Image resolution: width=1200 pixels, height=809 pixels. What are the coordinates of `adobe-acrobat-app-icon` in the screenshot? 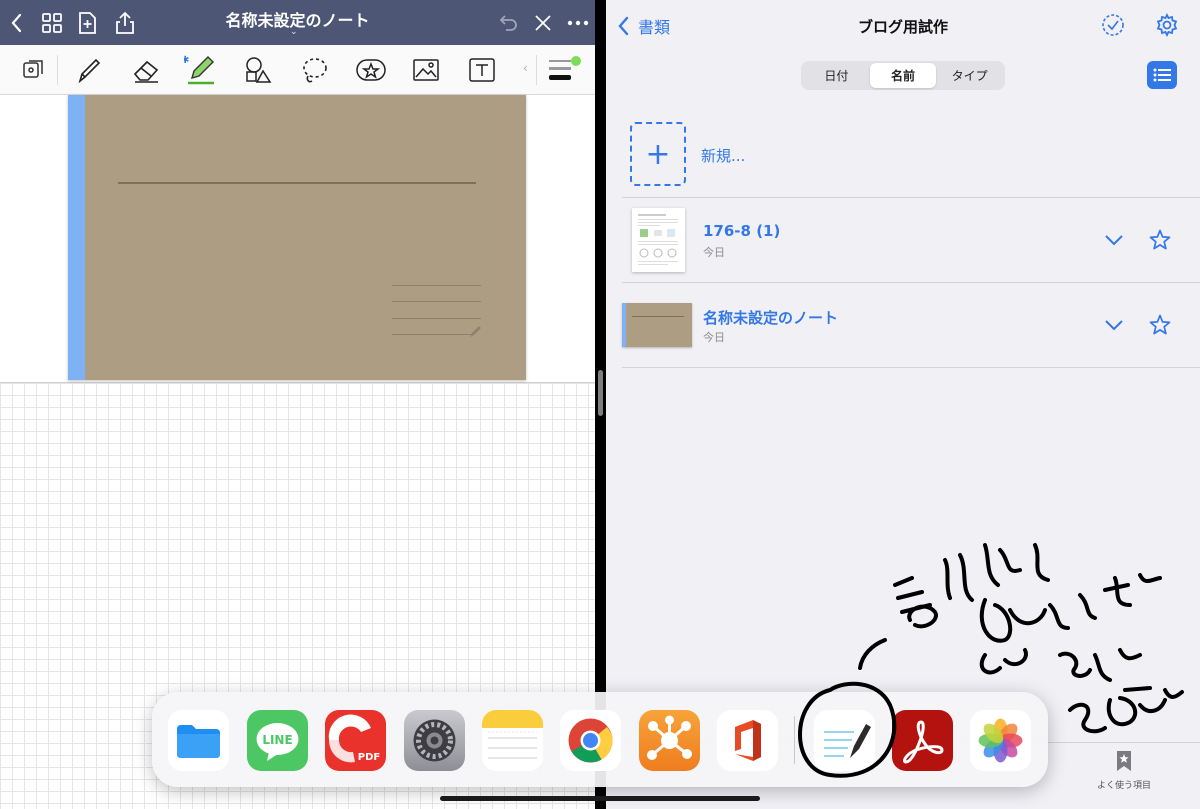 It's located at (922, 740).